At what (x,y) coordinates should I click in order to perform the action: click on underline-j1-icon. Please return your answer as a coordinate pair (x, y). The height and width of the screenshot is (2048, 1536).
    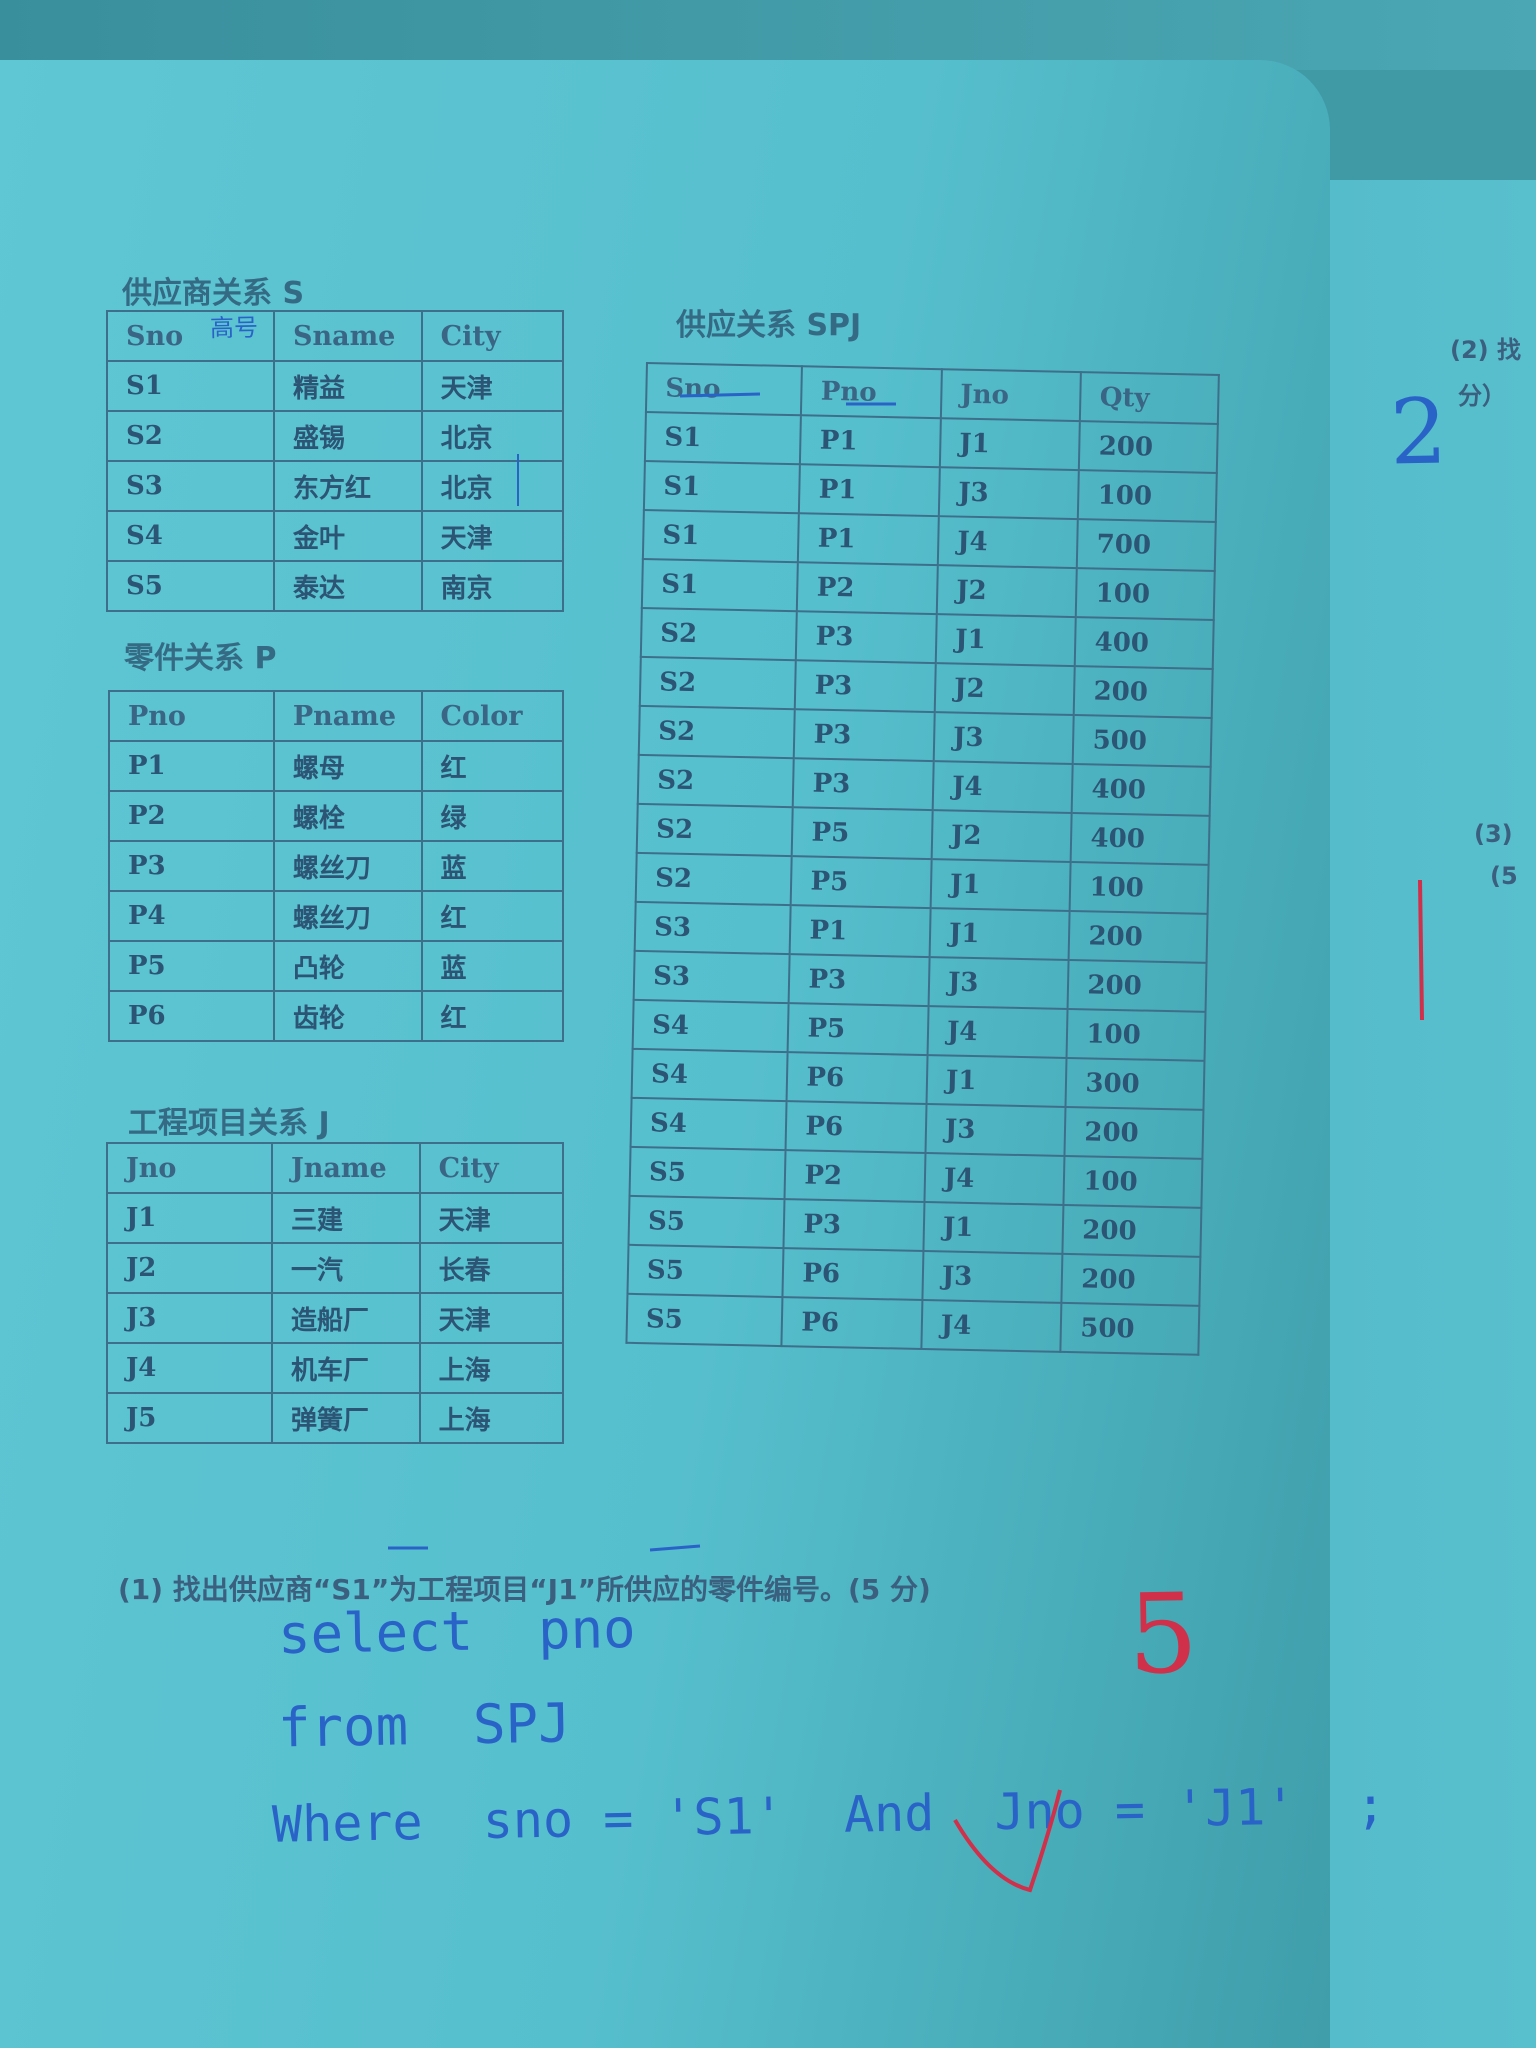
    Looking at the image, I should click on (675, 1548).